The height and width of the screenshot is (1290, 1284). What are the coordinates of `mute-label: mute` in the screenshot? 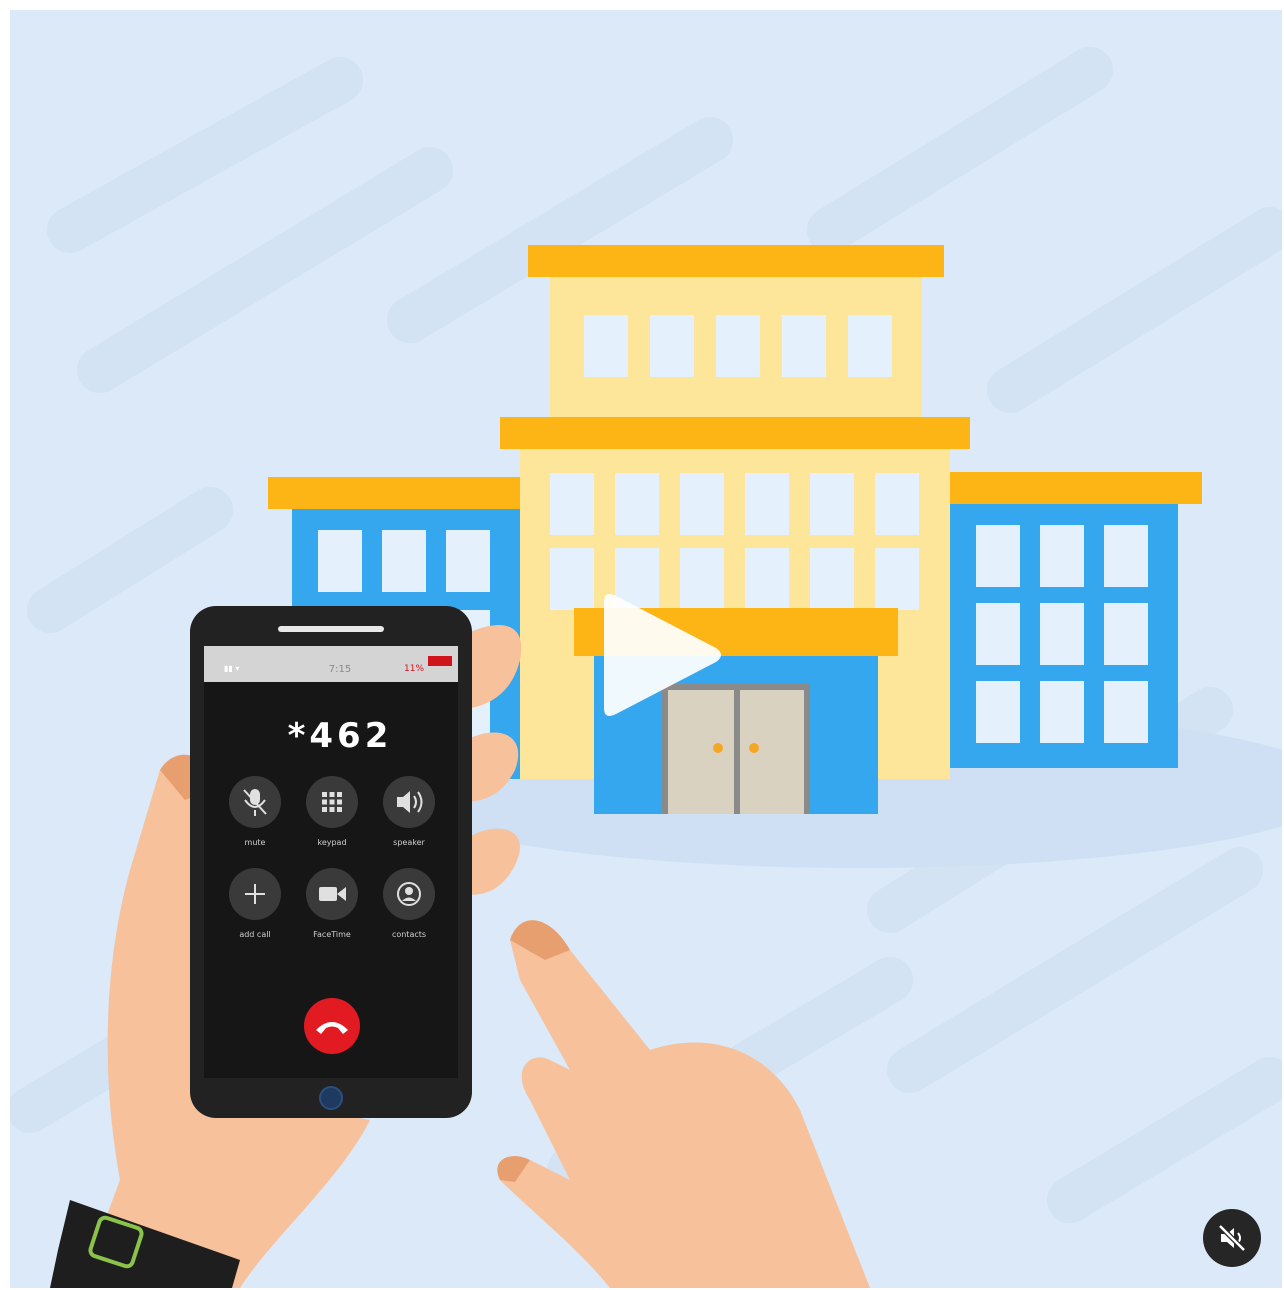 It's located at (255, 842).